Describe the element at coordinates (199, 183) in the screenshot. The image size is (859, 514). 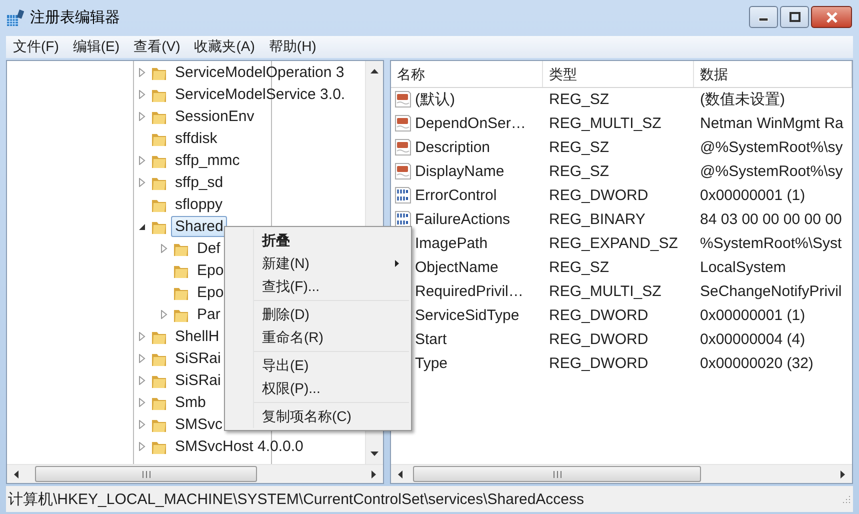
I see `tree-item: sffp_sd` at that location.